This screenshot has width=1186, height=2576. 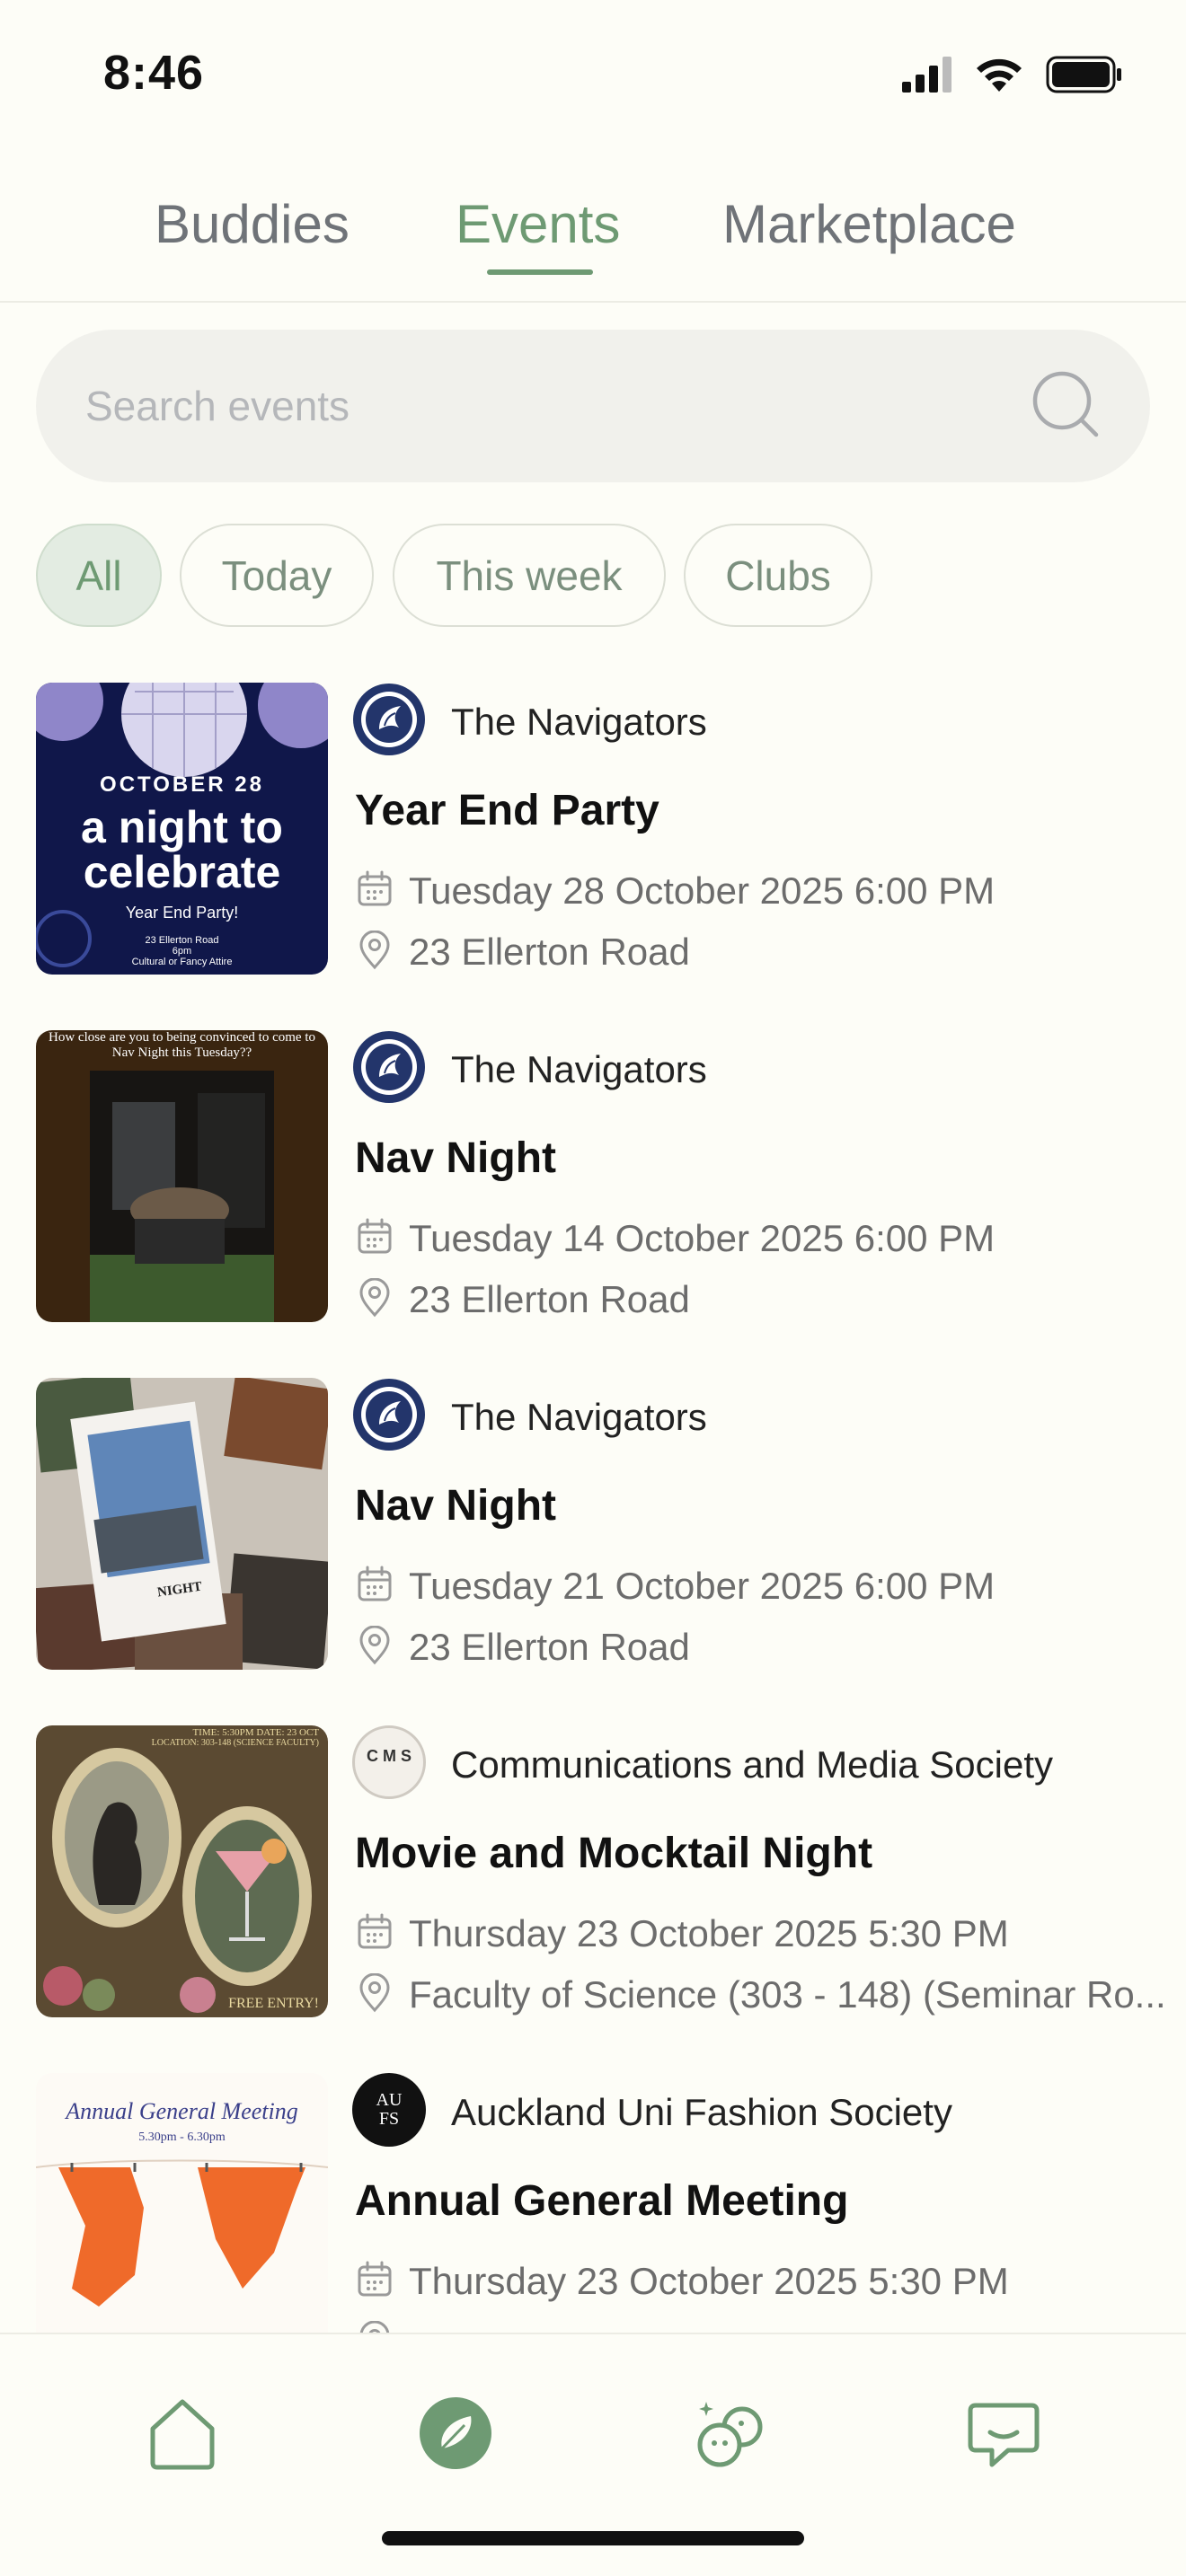 I want to click on event-thumbnail: Annual General Meeting 5.30pm - 6.30pm, so click(x=182, y=2203).